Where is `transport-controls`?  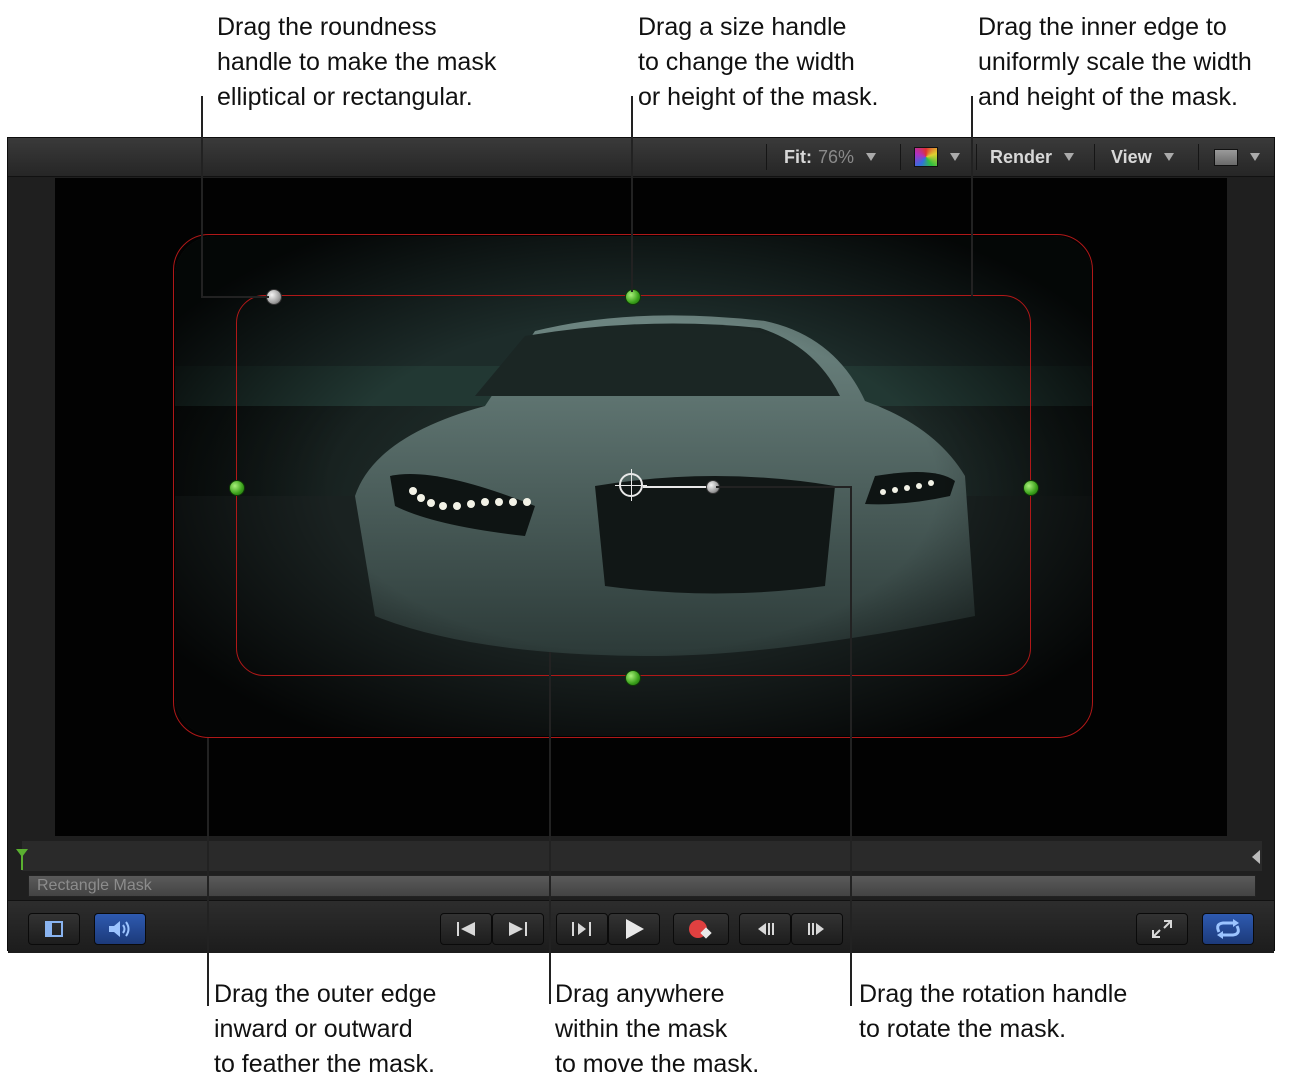 transport-controls is located at coordinates (641, 926).